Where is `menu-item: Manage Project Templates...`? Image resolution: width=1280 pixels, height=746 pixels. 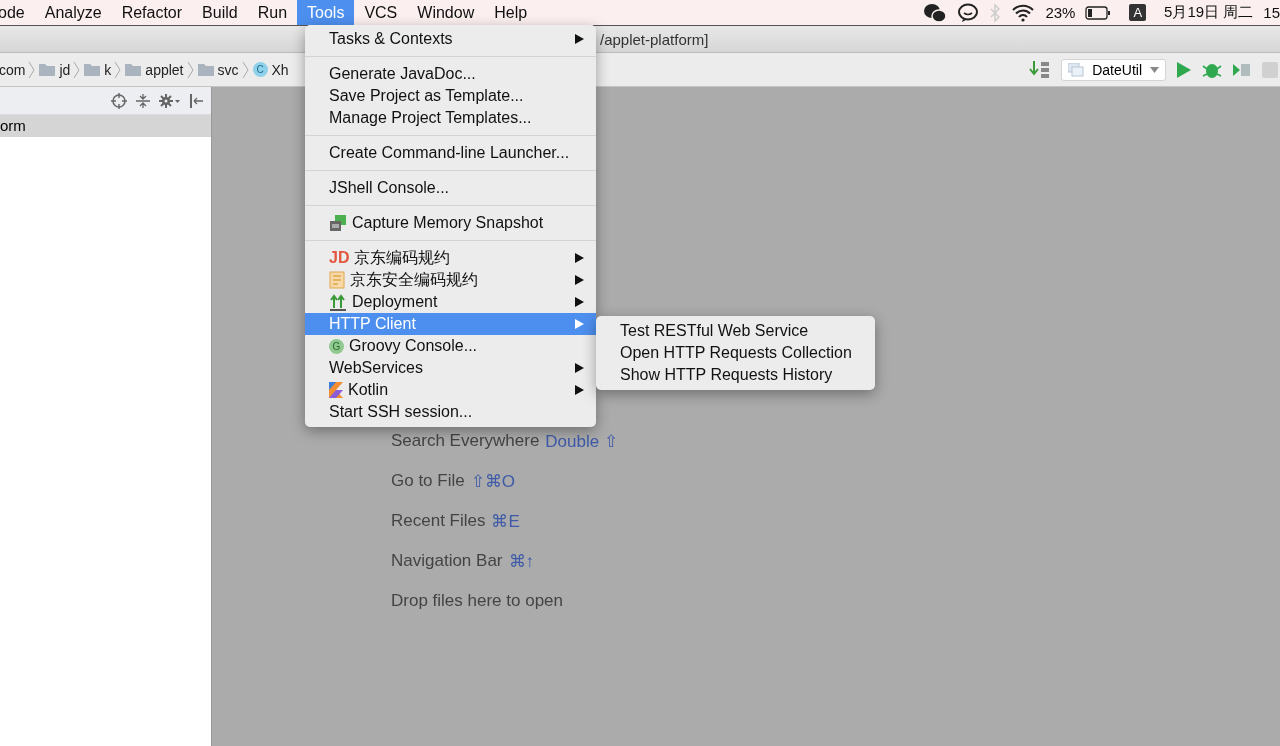 menu-item: Manage Project Templates... is located at coordinates (450, 118).